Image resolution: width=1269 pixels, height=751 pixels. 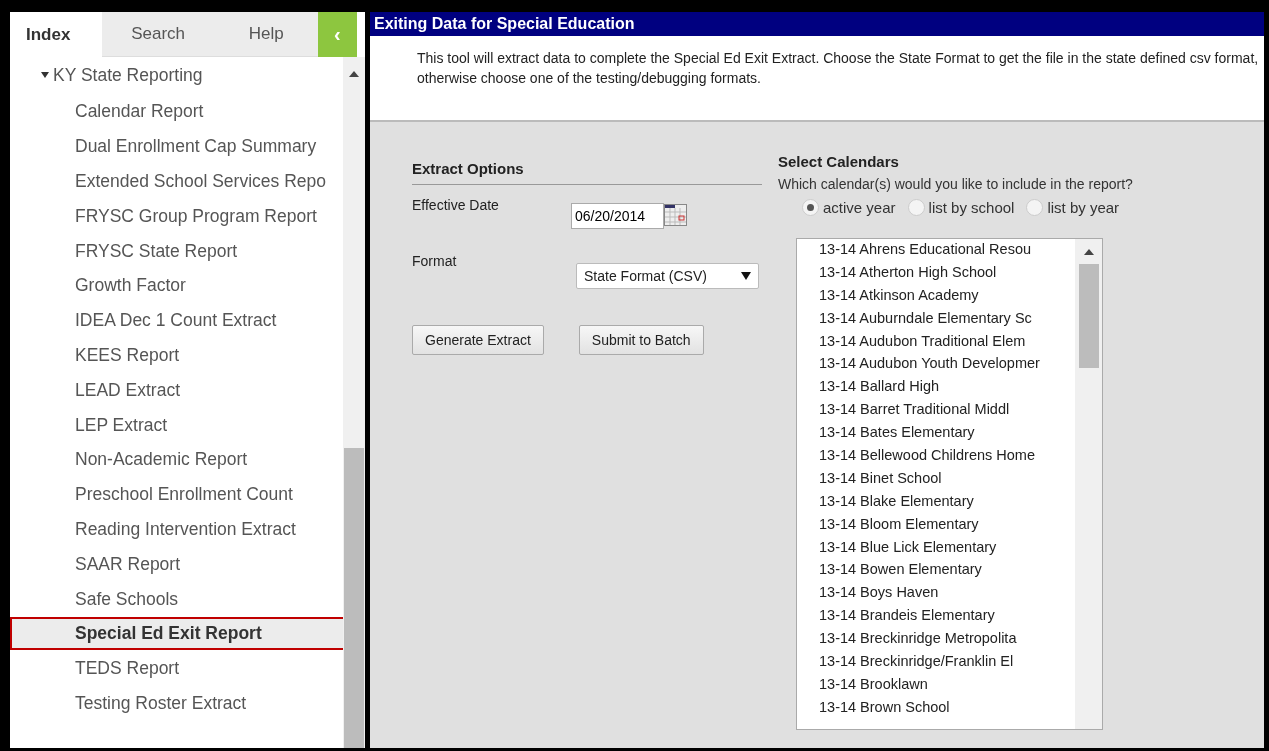 What do you see at coordinates (176, 390) in the screenshot?
I see `tree-item: LEAD Extract` at bounding box center [176, 390].